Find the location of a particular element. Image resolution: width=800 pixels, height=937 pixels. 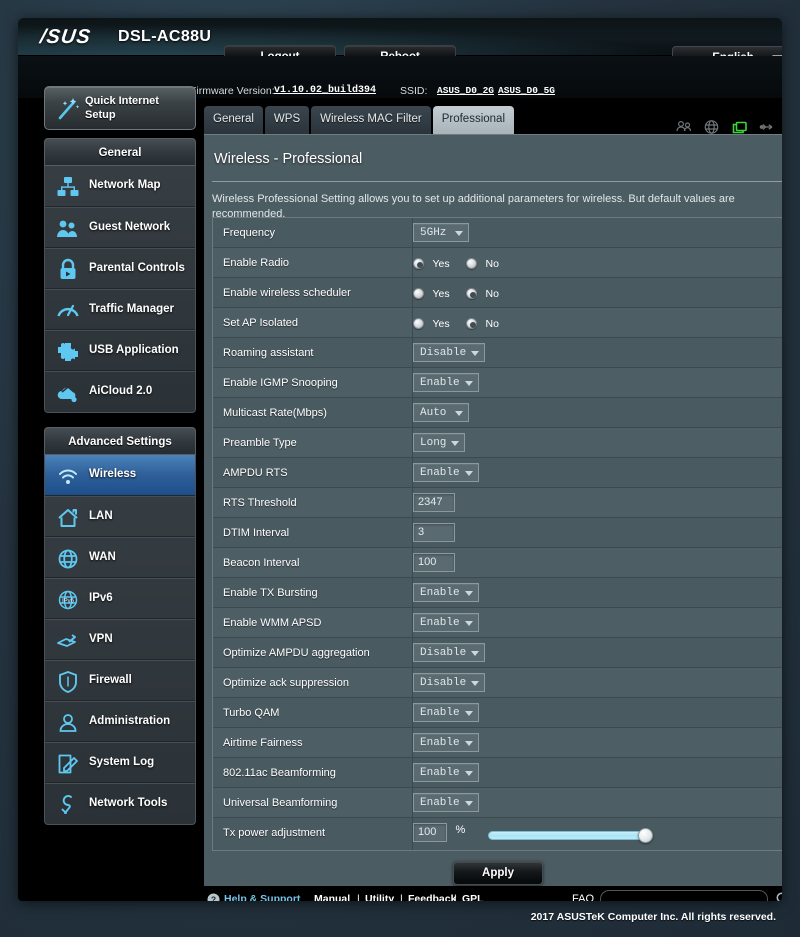

wmm-apsd-select: Enable is located at coordinates (446, 622).